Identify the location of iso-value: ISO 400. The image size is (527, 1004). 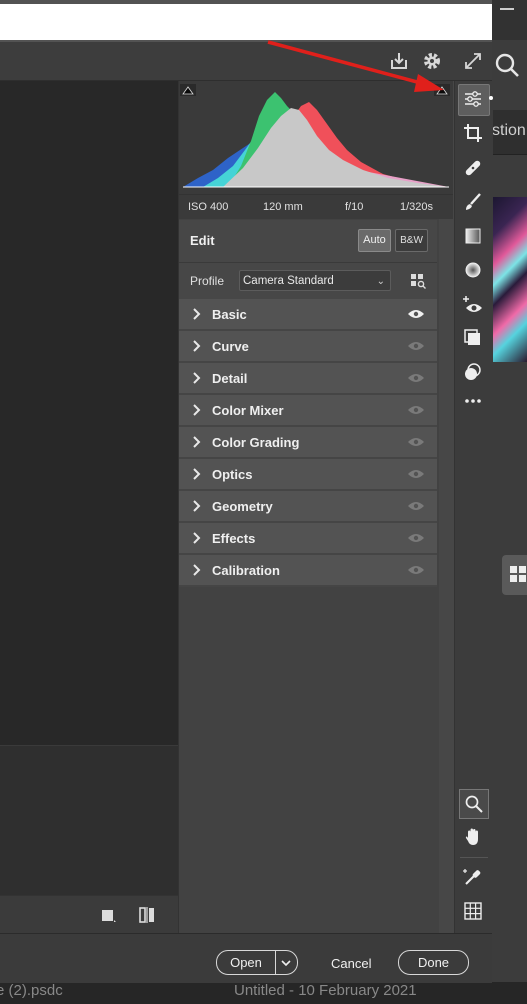
(208, 207).